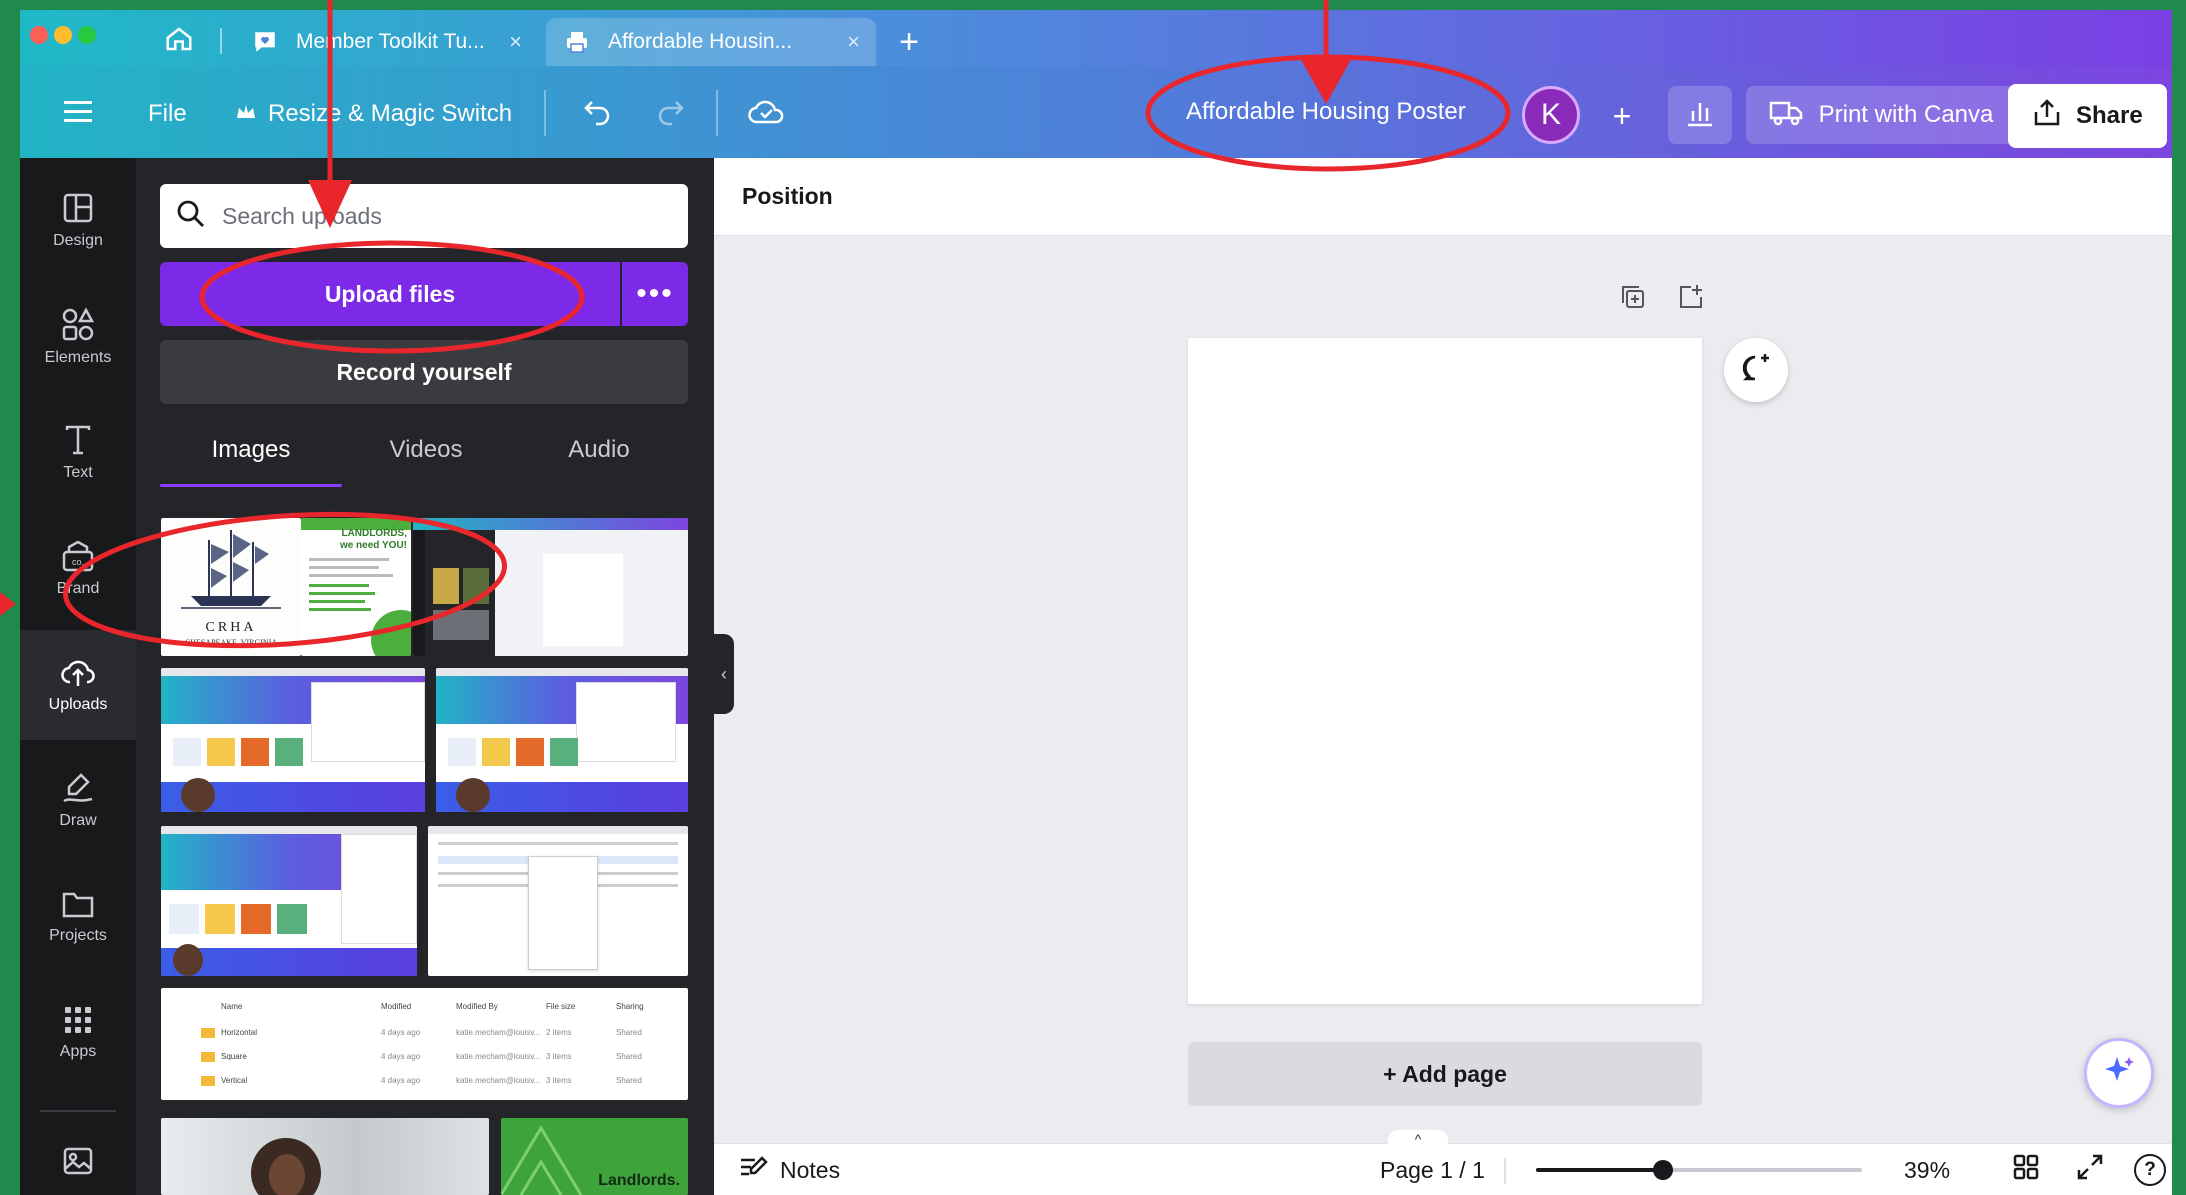 The height and width of the screenshot is (1195, 2186). Describe the element at coordinates (232, 1006) in the screenshot. I see `file-table-header-name: Name` at that location.